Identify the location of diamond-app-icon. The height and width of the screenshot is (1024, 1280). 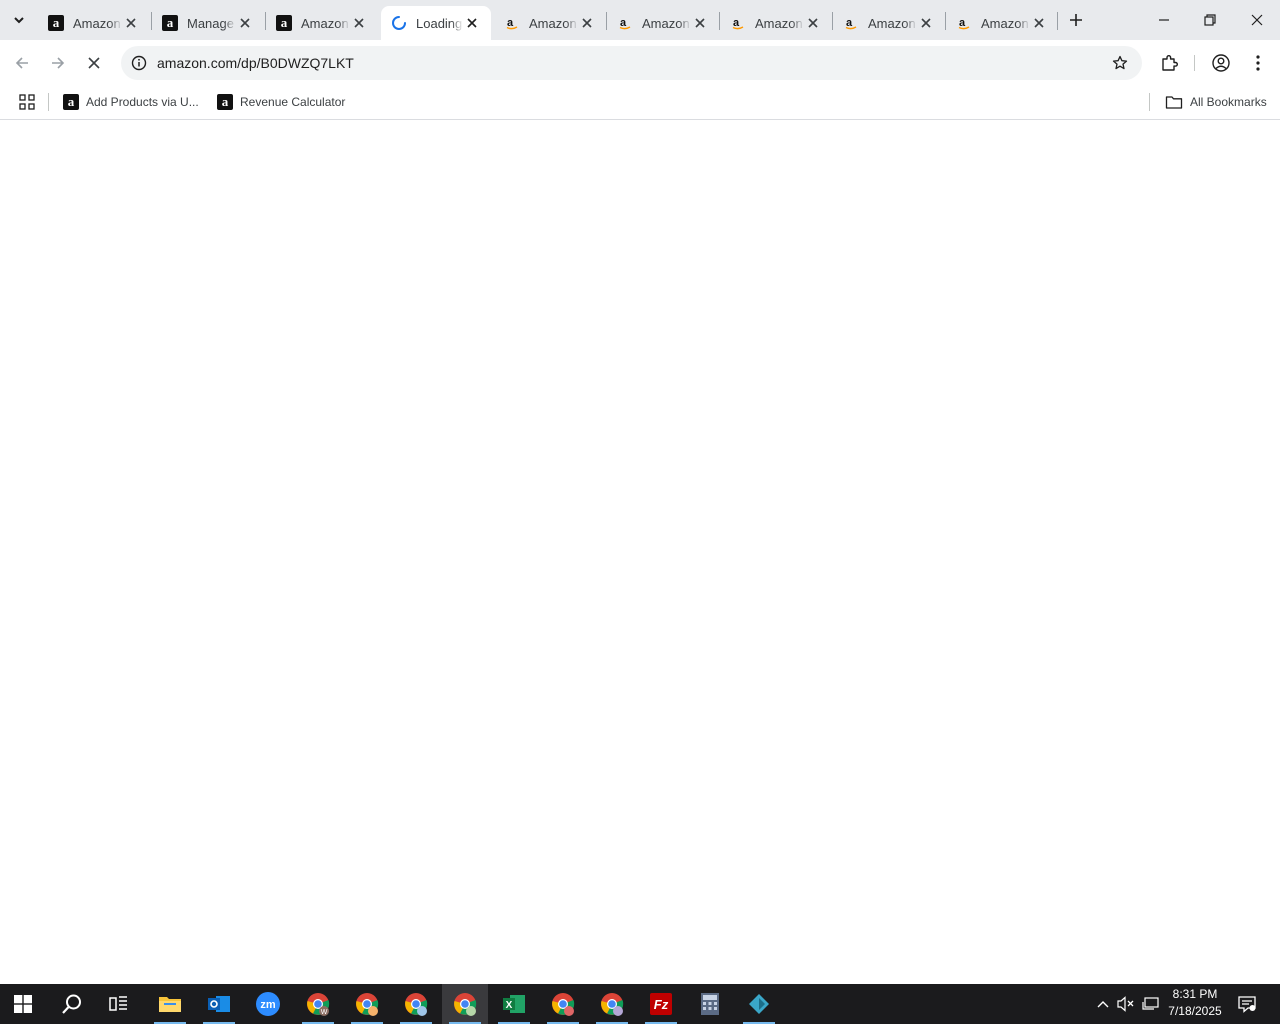
(759, 1004).